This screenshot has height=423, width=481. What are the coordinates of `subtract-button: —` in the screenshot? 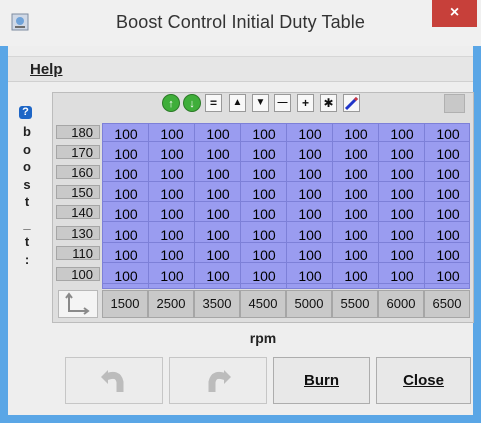 It's located at (282, 103).